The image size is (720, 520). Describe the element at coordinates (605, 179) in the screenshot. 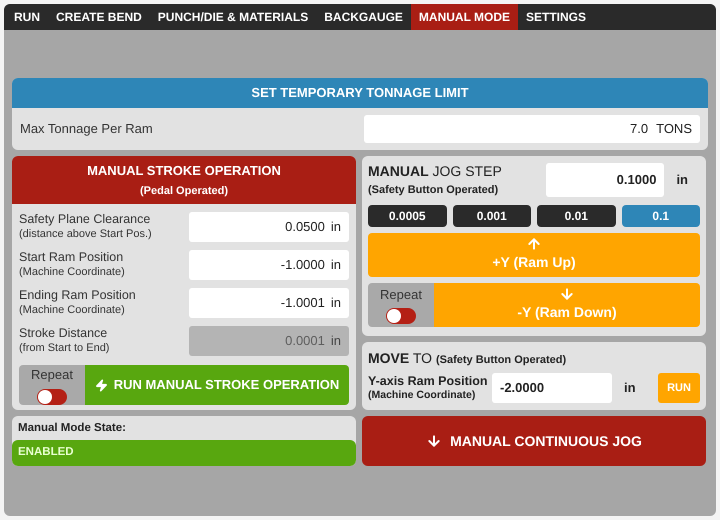

I see `jog-step-field: 0.1000` at that location.